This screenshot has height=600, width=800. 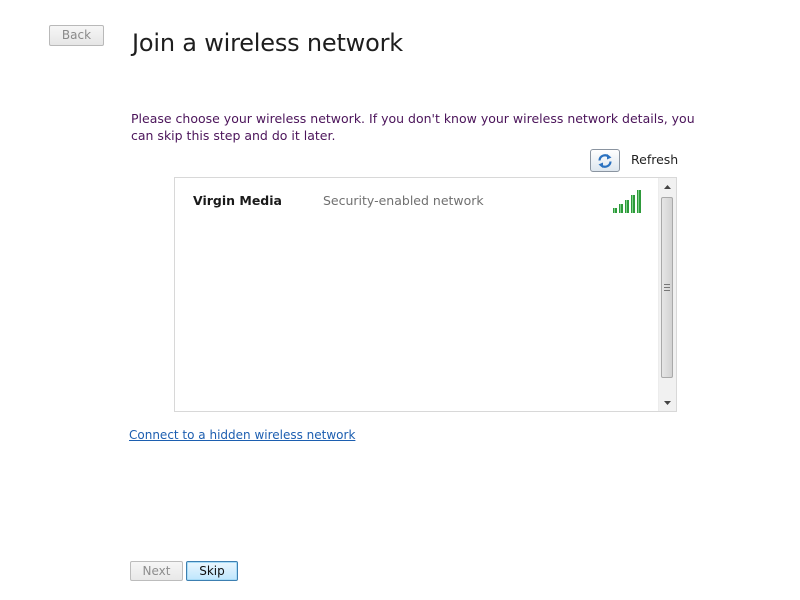 I want to click on refresh-icon, so click(x=605, y=160).